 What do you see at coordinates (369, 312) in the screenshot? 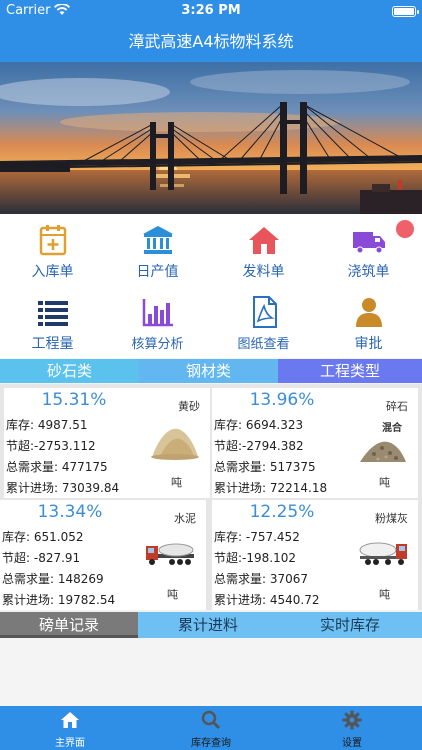
I see `user-icon` at bounding box center [369, 312].